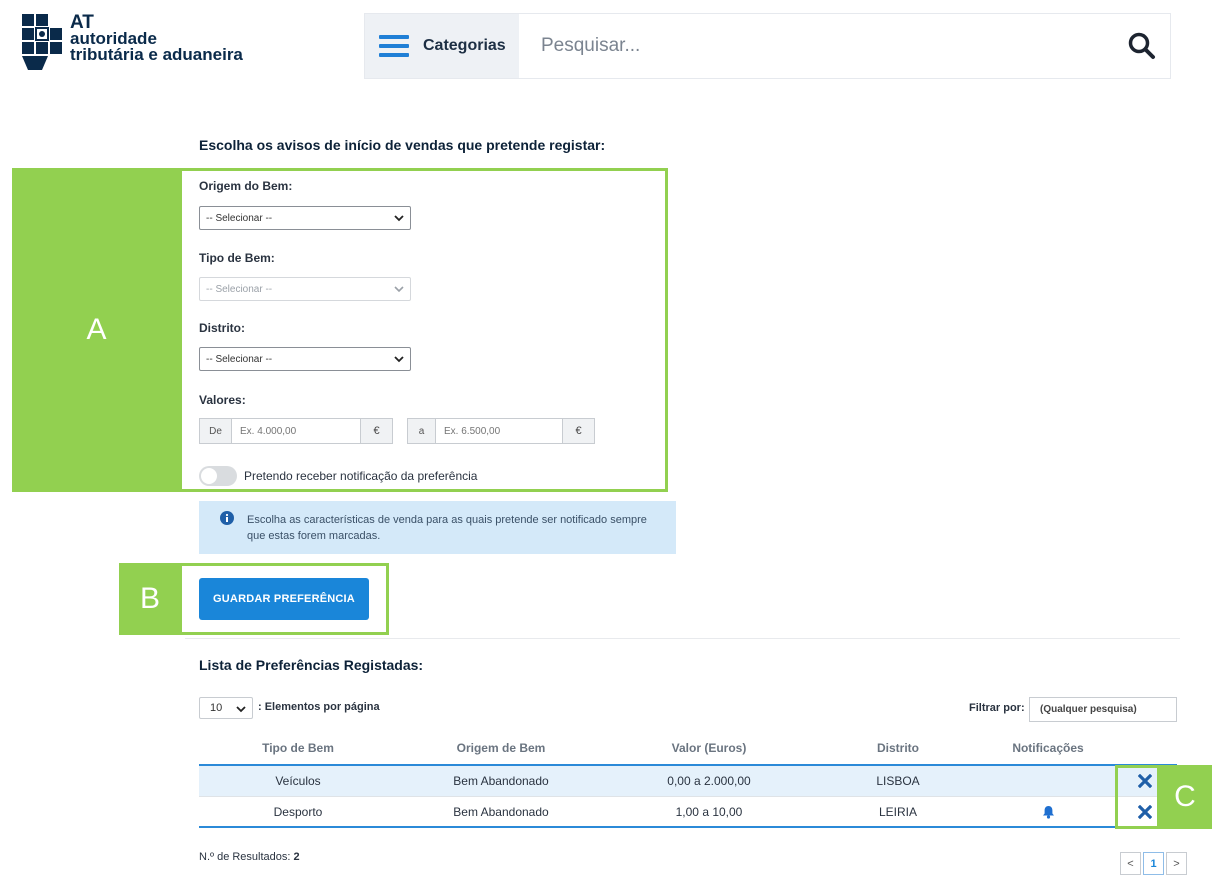 Image resolution: width=1214 pixels, height=877 pixels. I want to click on page-size-label: : Elementos por página, so click(319, 707).